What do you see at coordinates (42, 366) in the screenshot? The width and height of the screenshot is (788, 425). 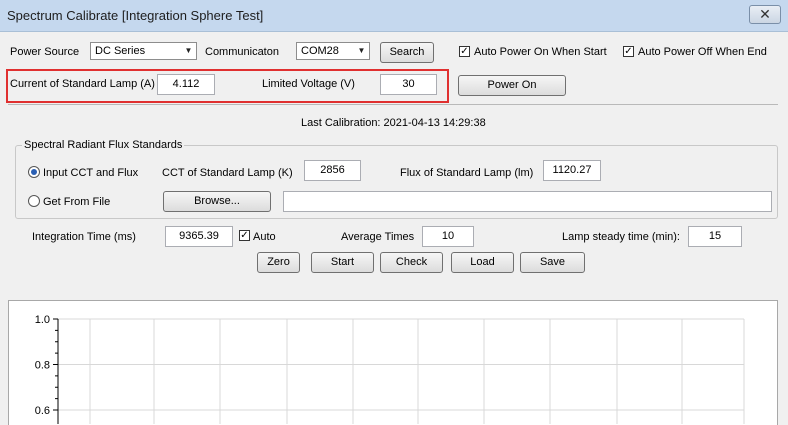 I see `y-tick-label: 0.8` at bounding box center [42, 366].